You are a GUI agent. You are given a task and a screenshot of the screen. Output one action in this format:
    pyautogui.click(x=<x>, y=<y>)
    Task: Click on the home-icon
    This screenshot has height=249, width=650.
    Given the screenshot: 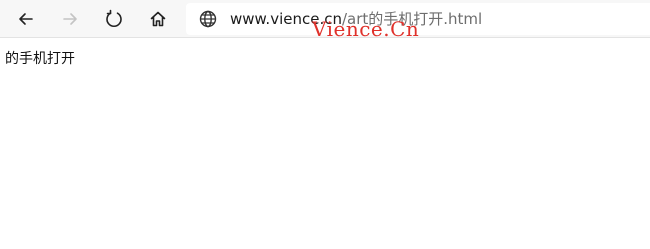 What is the action you would take?
    pyautogui.click(x=158, y=19)
    